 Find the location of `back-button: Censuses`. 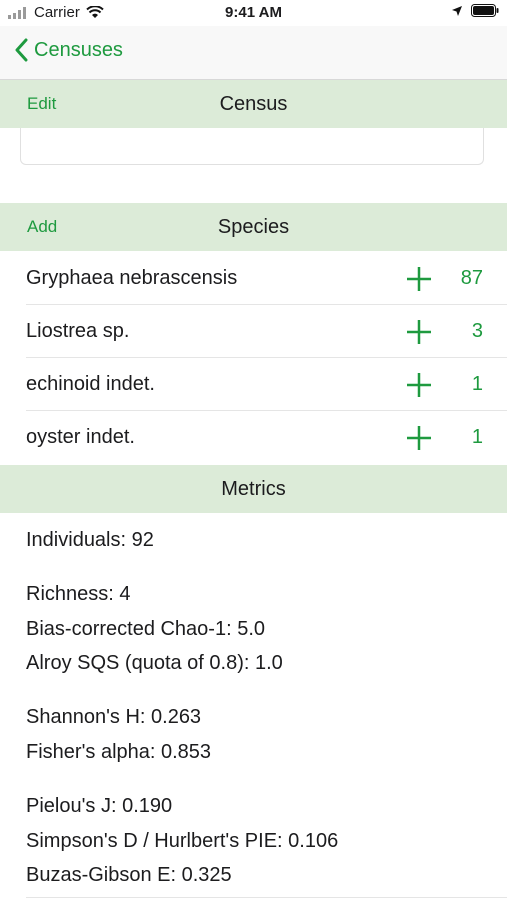

back-button: Censuses is located at coordinates (68, 50).